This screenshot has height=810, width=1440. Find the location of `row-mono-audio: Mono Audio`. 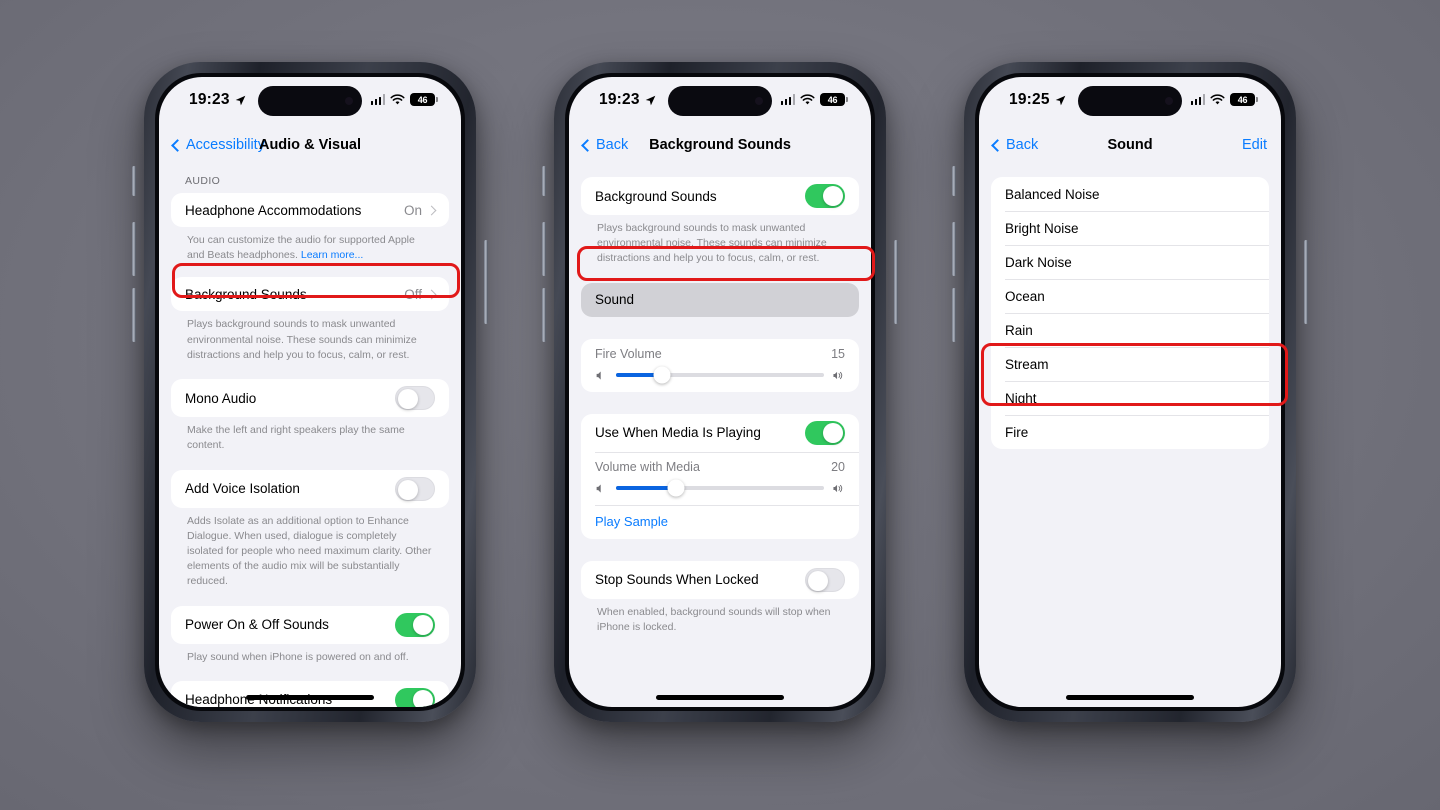

row-mono-audio: Mono Audio is located at coordinates (310, 398).